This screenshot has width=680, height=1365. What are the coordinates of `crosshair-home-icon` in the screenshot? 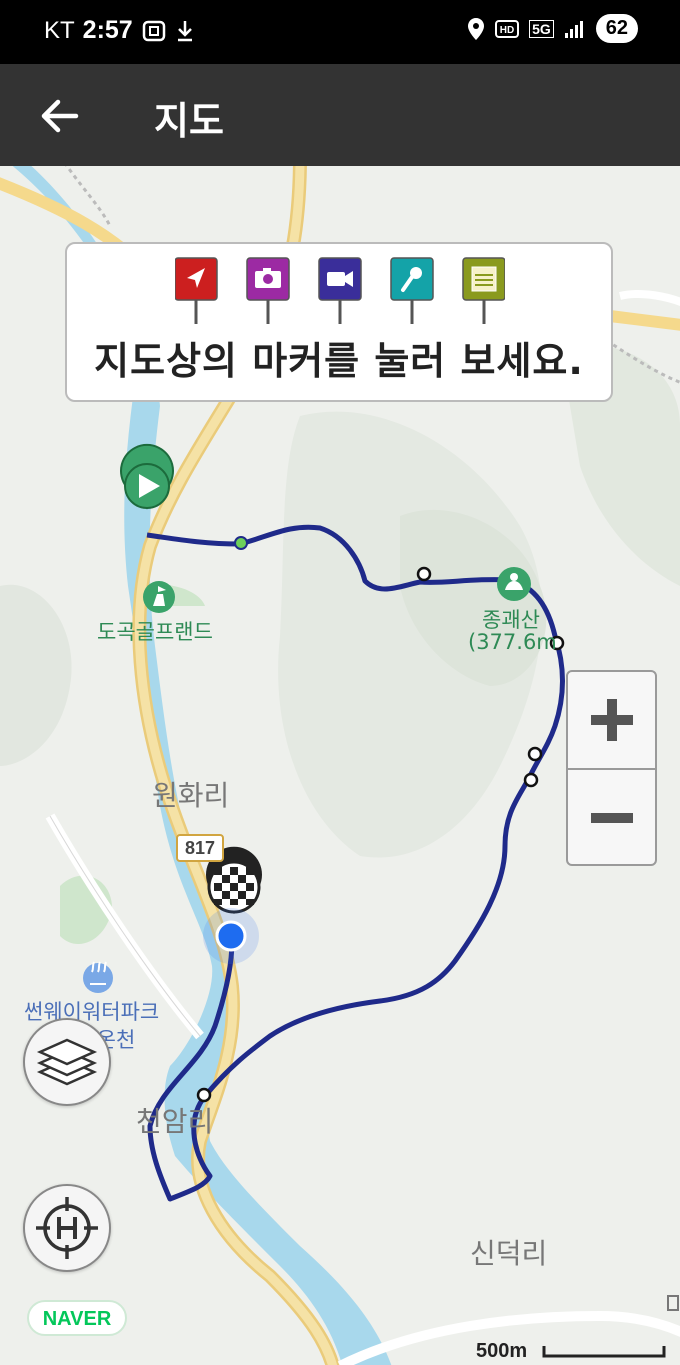 It's located at (67, 1228).